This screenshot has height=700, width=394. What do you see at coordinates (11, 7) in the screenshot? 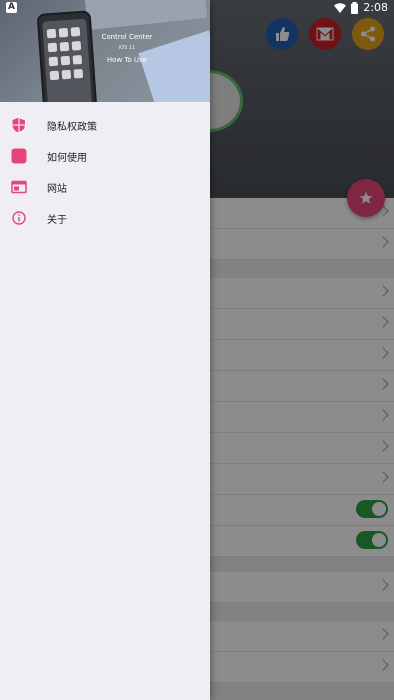
I see `notification-icon: A` at bounding box center [11, 7].